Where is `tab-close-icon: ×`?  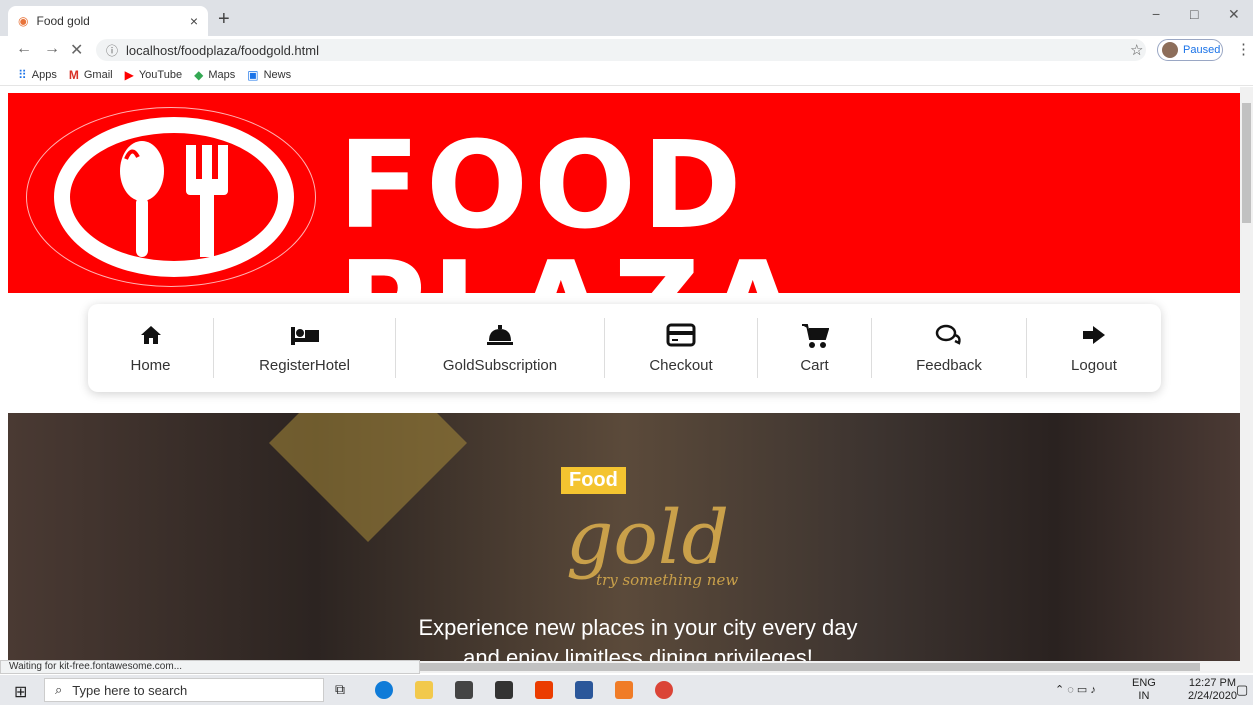
tab-close-icon: × is located at coordinates (194, 21).